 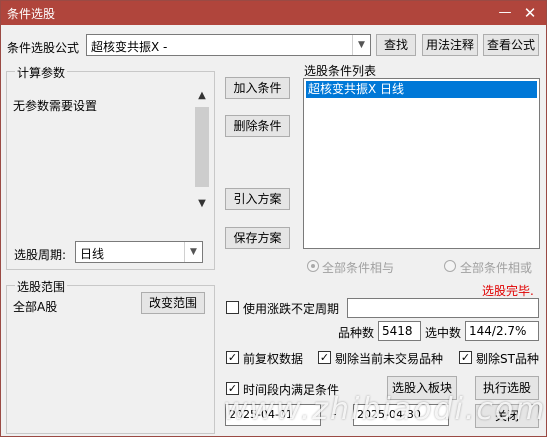 What do you see at coordinates (139, 252) in the screenshot?
I see `period-select: 日线 ▼` at bounding box center [139, 252].